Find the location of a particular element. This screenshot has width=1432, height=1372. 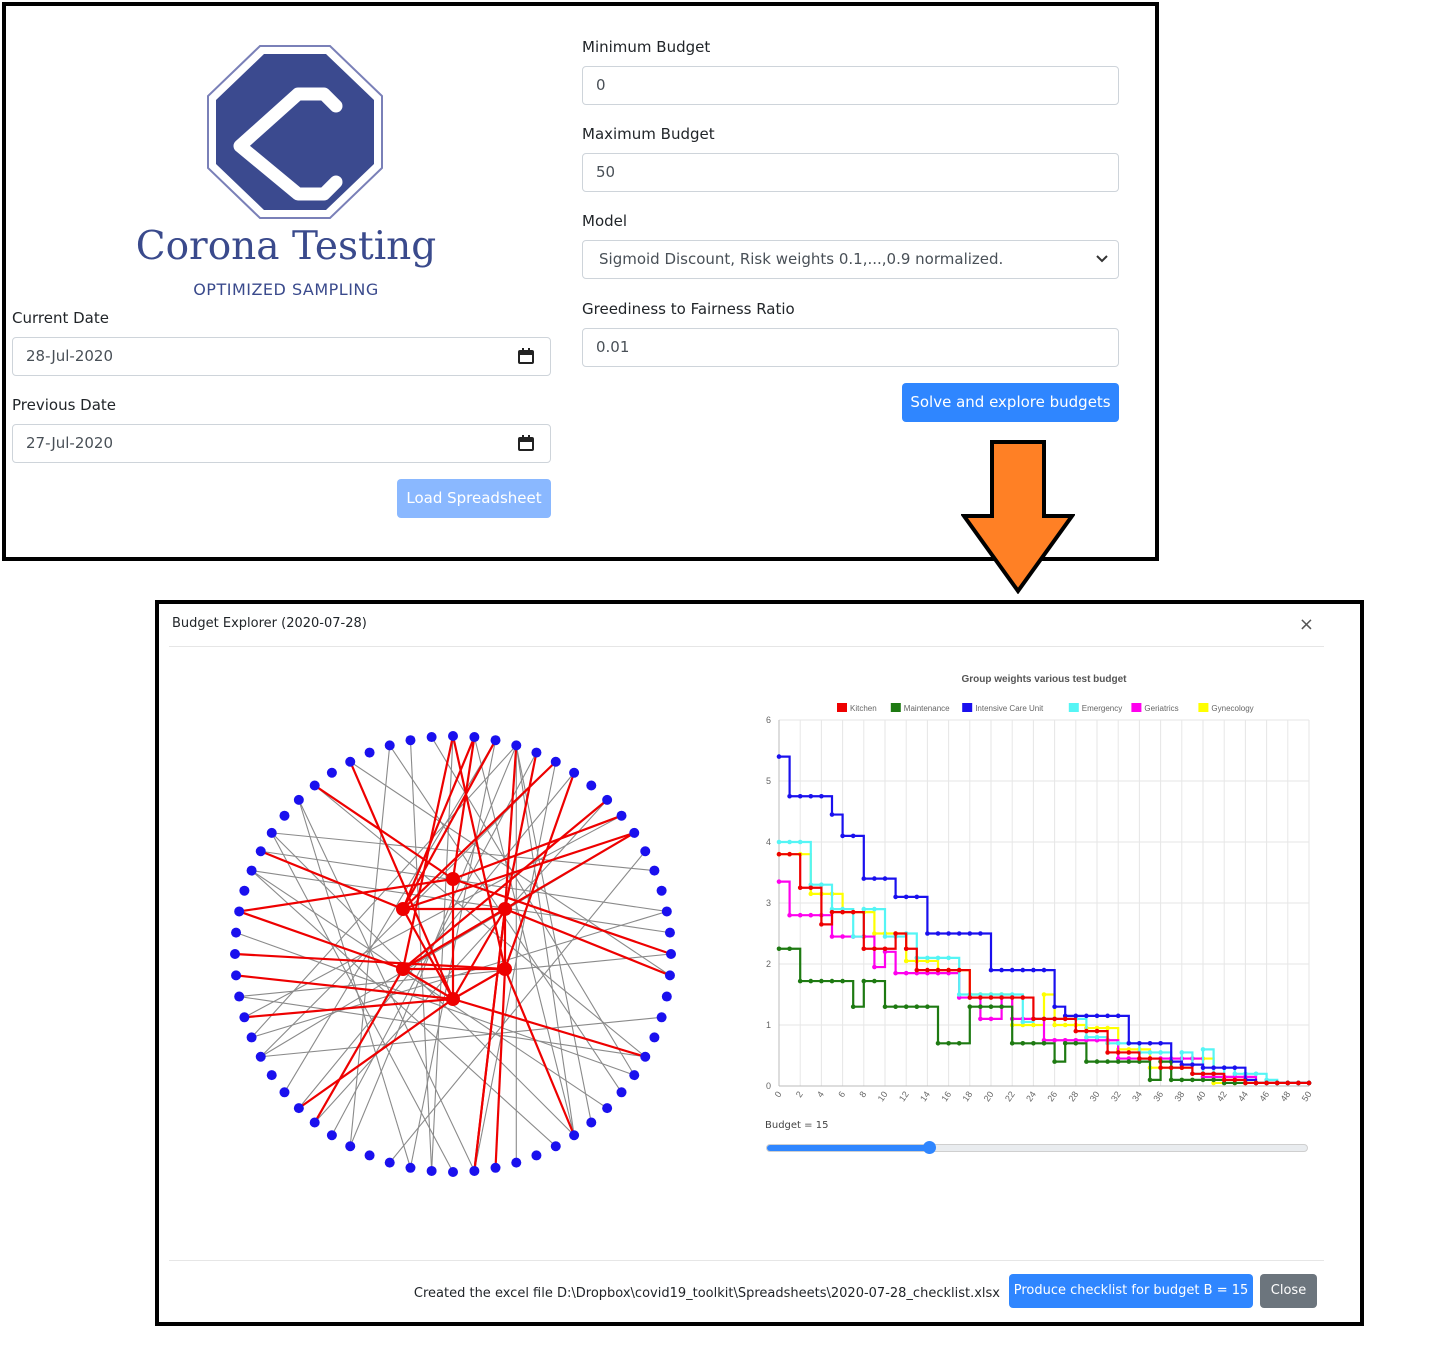

x-tick-label: 28 is located at coordinates (1074, 1096).